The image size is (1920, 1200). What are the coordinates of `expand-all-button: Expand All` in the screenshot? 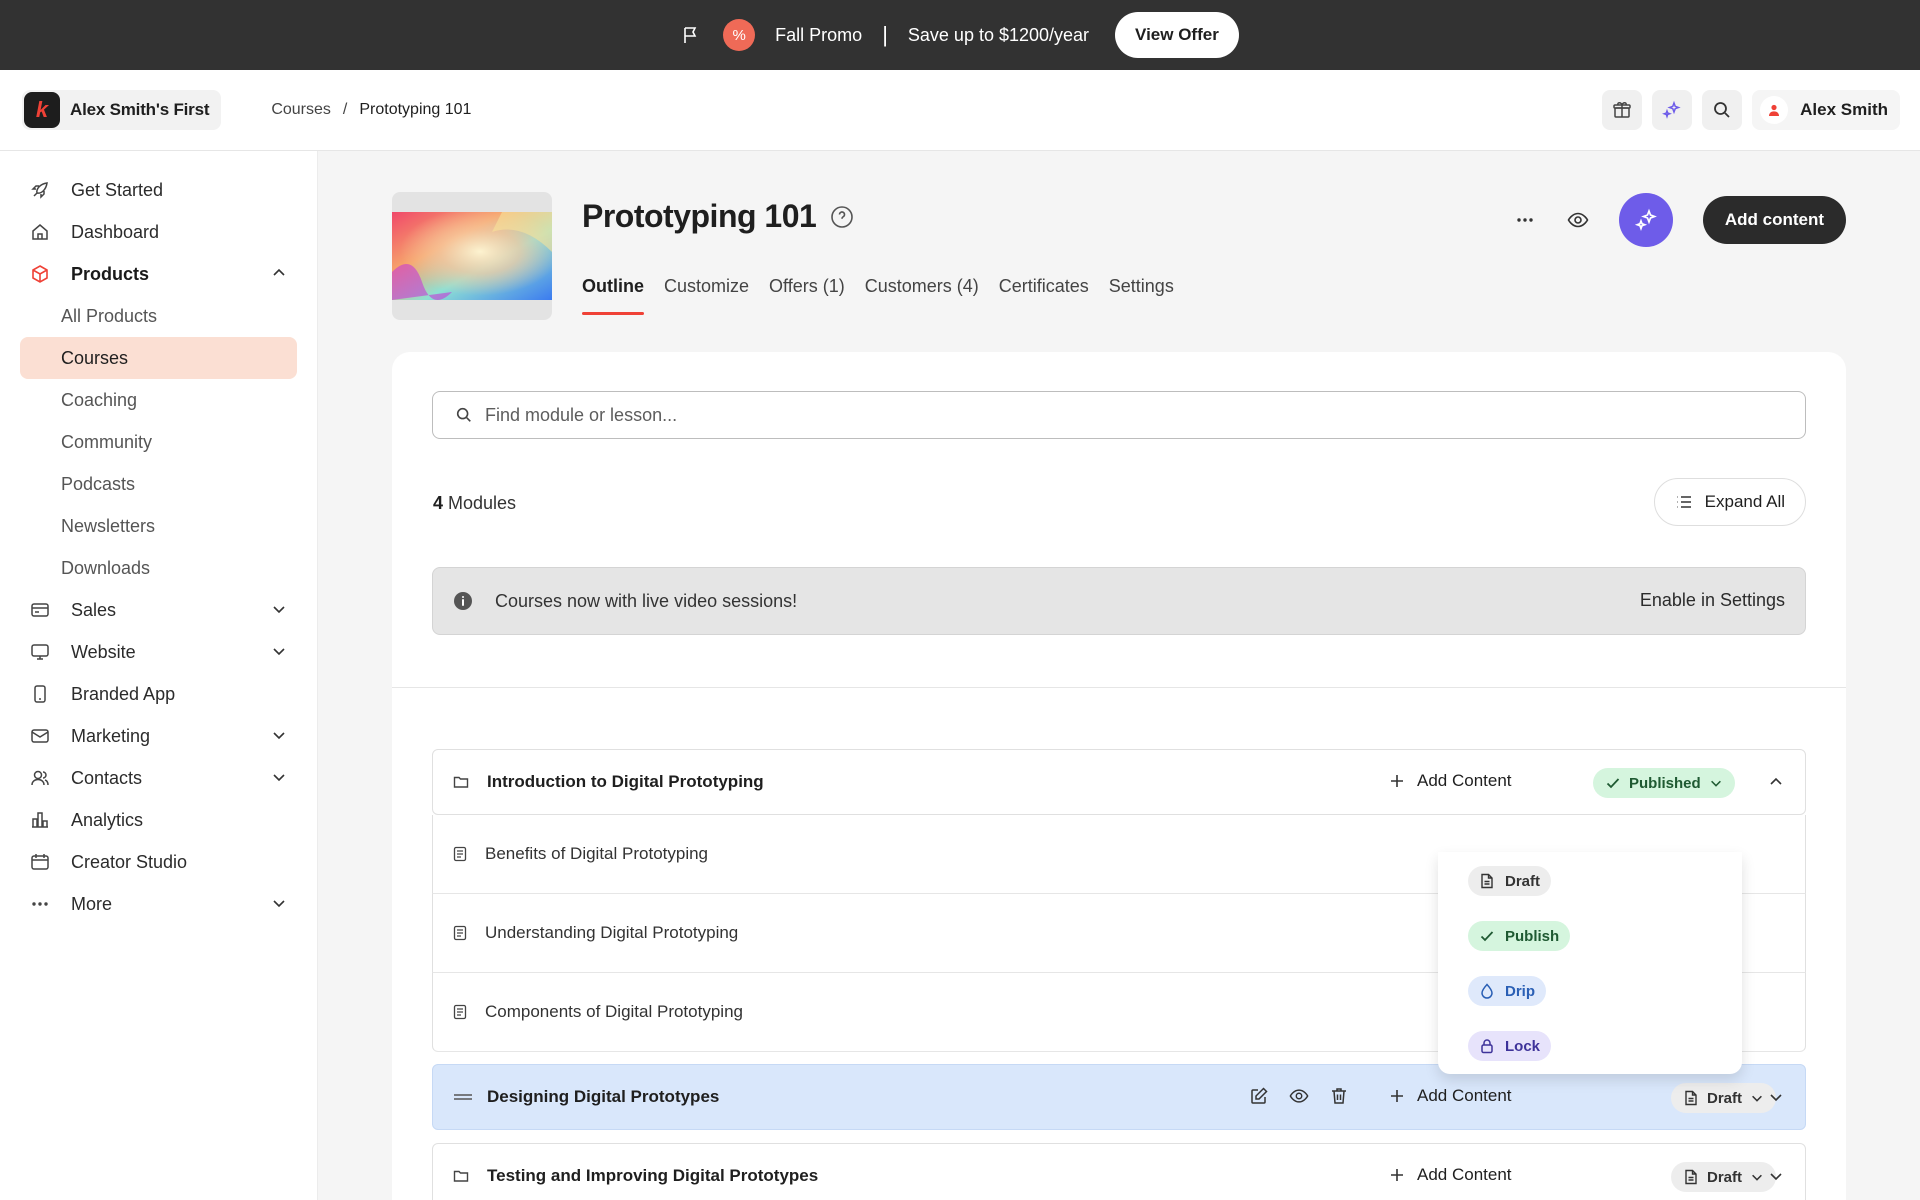 It's located at (1729, 502).